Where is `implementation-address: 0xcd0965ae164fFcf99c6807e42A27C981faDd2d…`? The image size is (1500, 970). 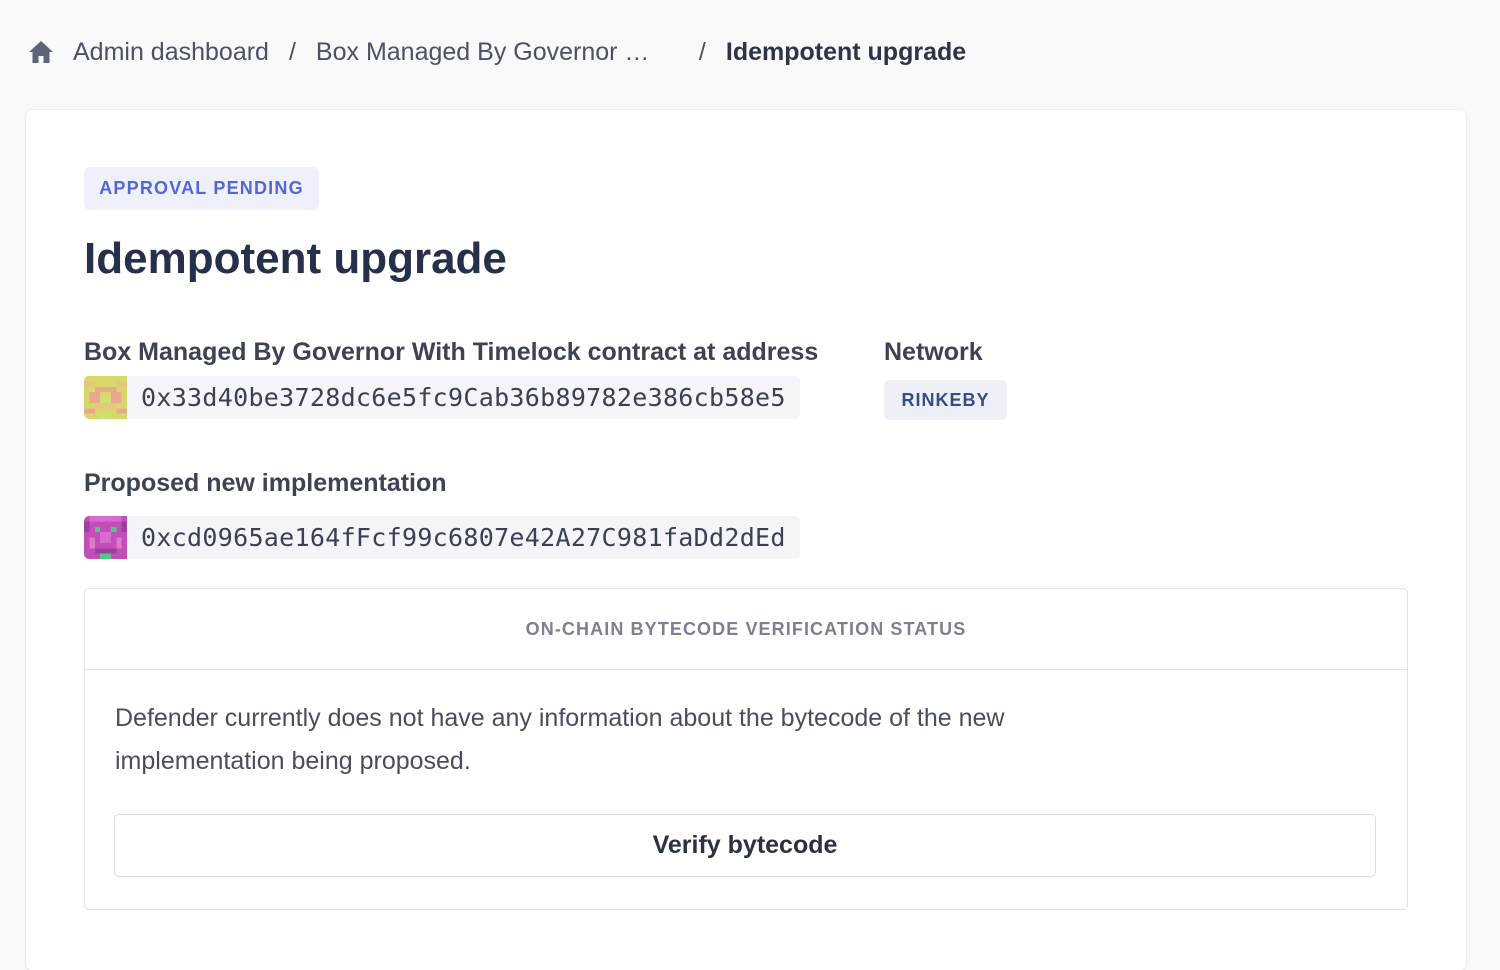 implementation-address: 0xcd0965ae164fFcf99c6807e42A27C981faDd2d… is located at coordinates (442, 537).